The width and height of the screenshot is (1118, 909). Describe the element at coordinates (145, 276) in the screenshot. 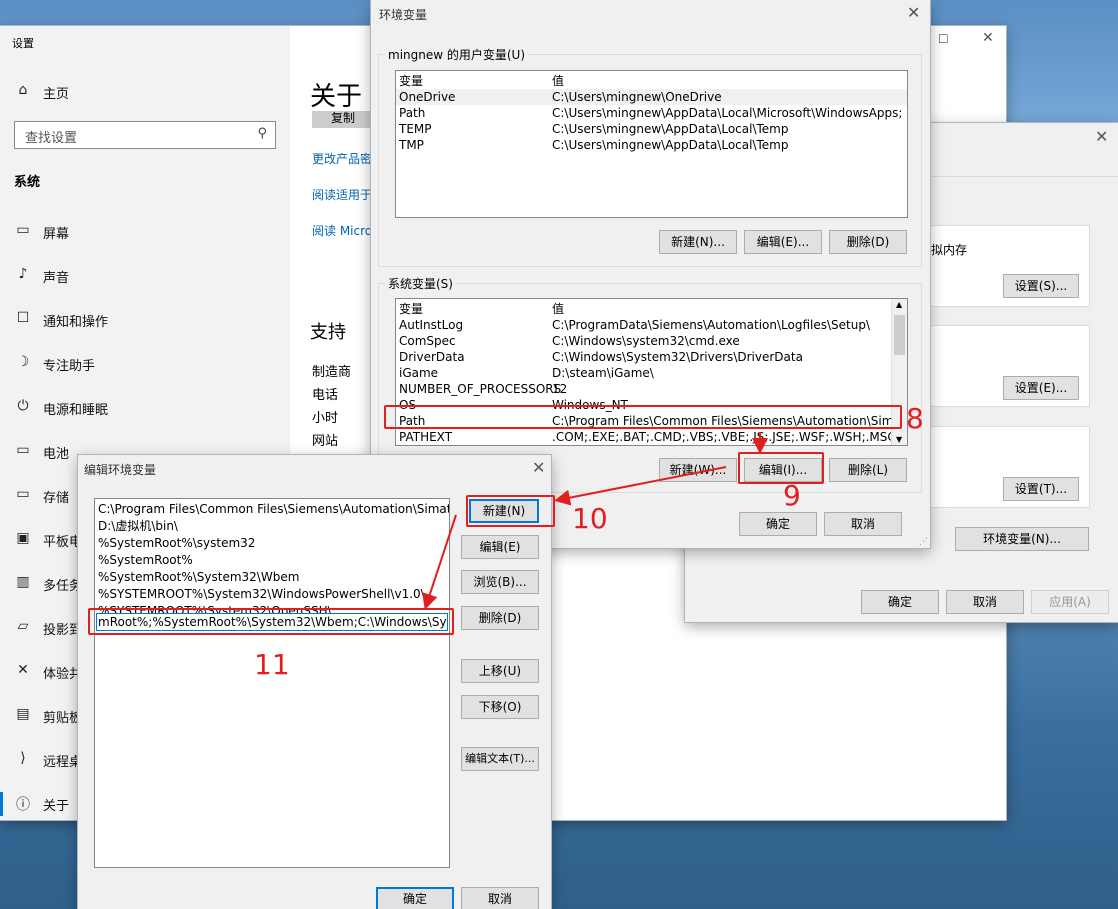

I see `nav-sound: ♪ 声音` at that location.